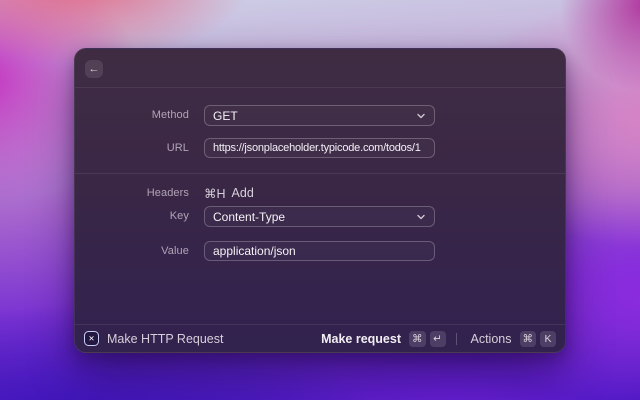 The height and width of the screenshot is (400, 640). What do you see at coordinates (319, 115) in the screenshot?
I see `method-select: GET` at bounding box center [319, 115].